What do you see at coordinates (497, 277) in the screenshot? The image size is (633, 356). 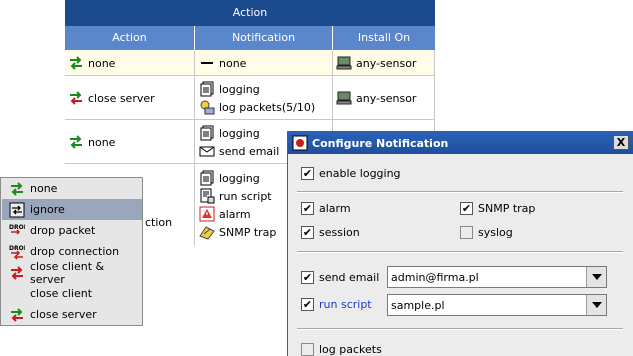 I see `email-address-combo: admin@firma.pl` at bounding box center [497, 277].